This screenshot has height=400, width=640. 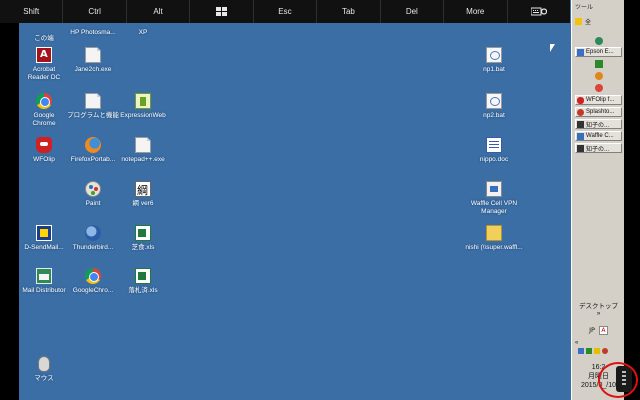 I want to click on tray-icons, so click(x=598, y=351).